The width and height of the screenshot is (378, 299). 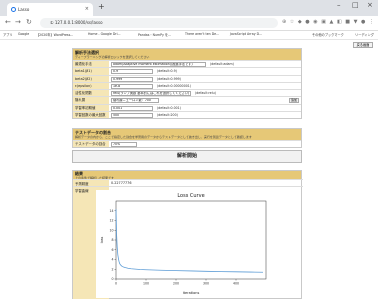 What do you see at coordinates (111, 221) in the screenshot?
I see `y-tick-label: 12` at bounding box center [111, 221].